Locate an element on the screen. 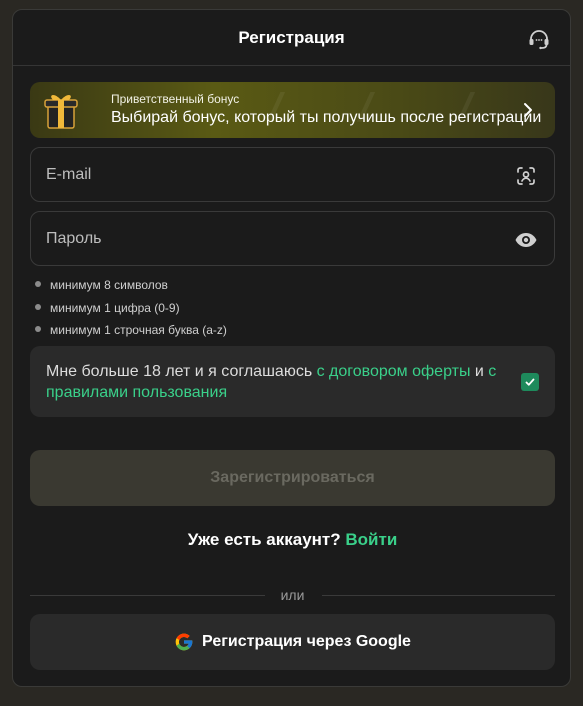 This screenshot has height=706, width=583. register-button: Зарегистрироваться is located at coordinates (292, 478).